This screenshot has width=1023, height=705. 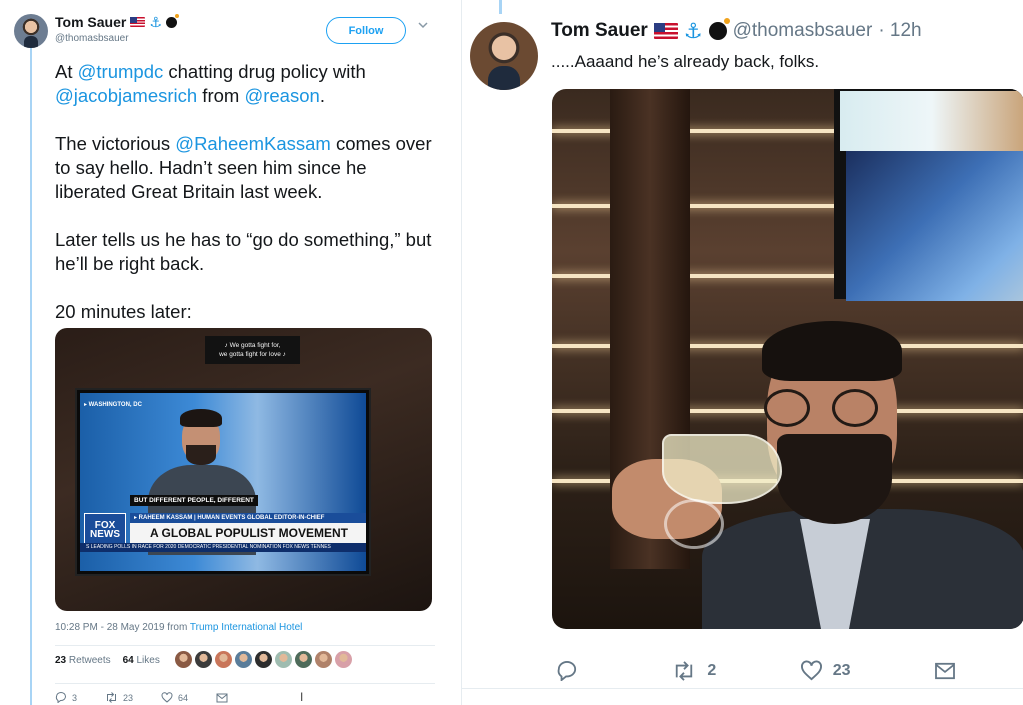 I want to click on mention-link: @RaheemKassam, so click(x=253, y=143).